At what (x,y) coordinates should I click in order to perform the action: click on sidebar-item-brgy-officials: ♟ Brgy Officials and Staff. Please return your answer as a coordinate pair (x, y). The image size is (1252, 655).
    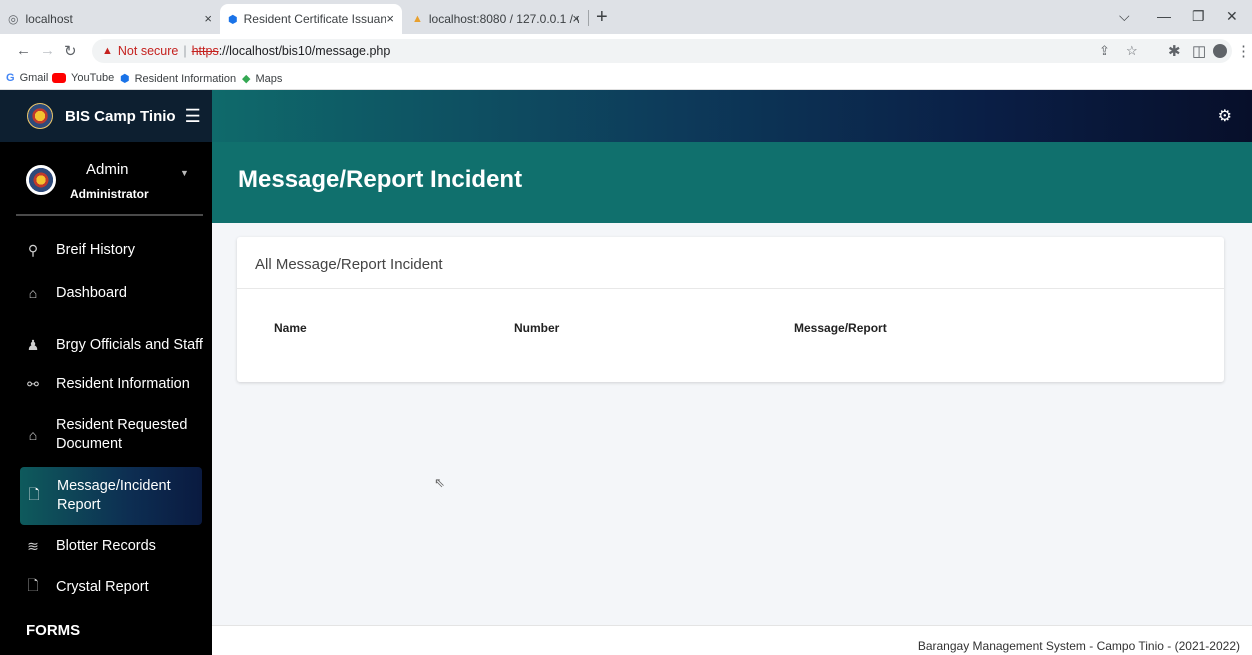
    Looking at the image, I should click on (106, 345).